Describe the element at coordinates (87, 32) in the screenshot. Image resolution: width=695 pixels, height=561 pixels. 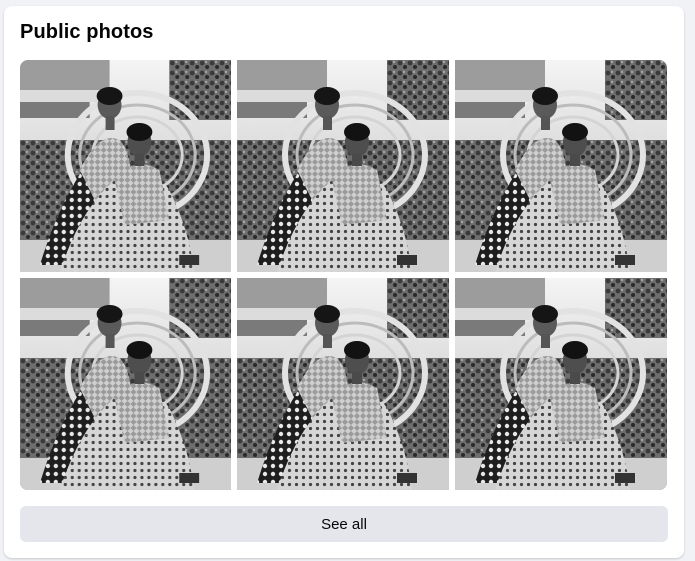
I see `section-title: Public photos` at that location.